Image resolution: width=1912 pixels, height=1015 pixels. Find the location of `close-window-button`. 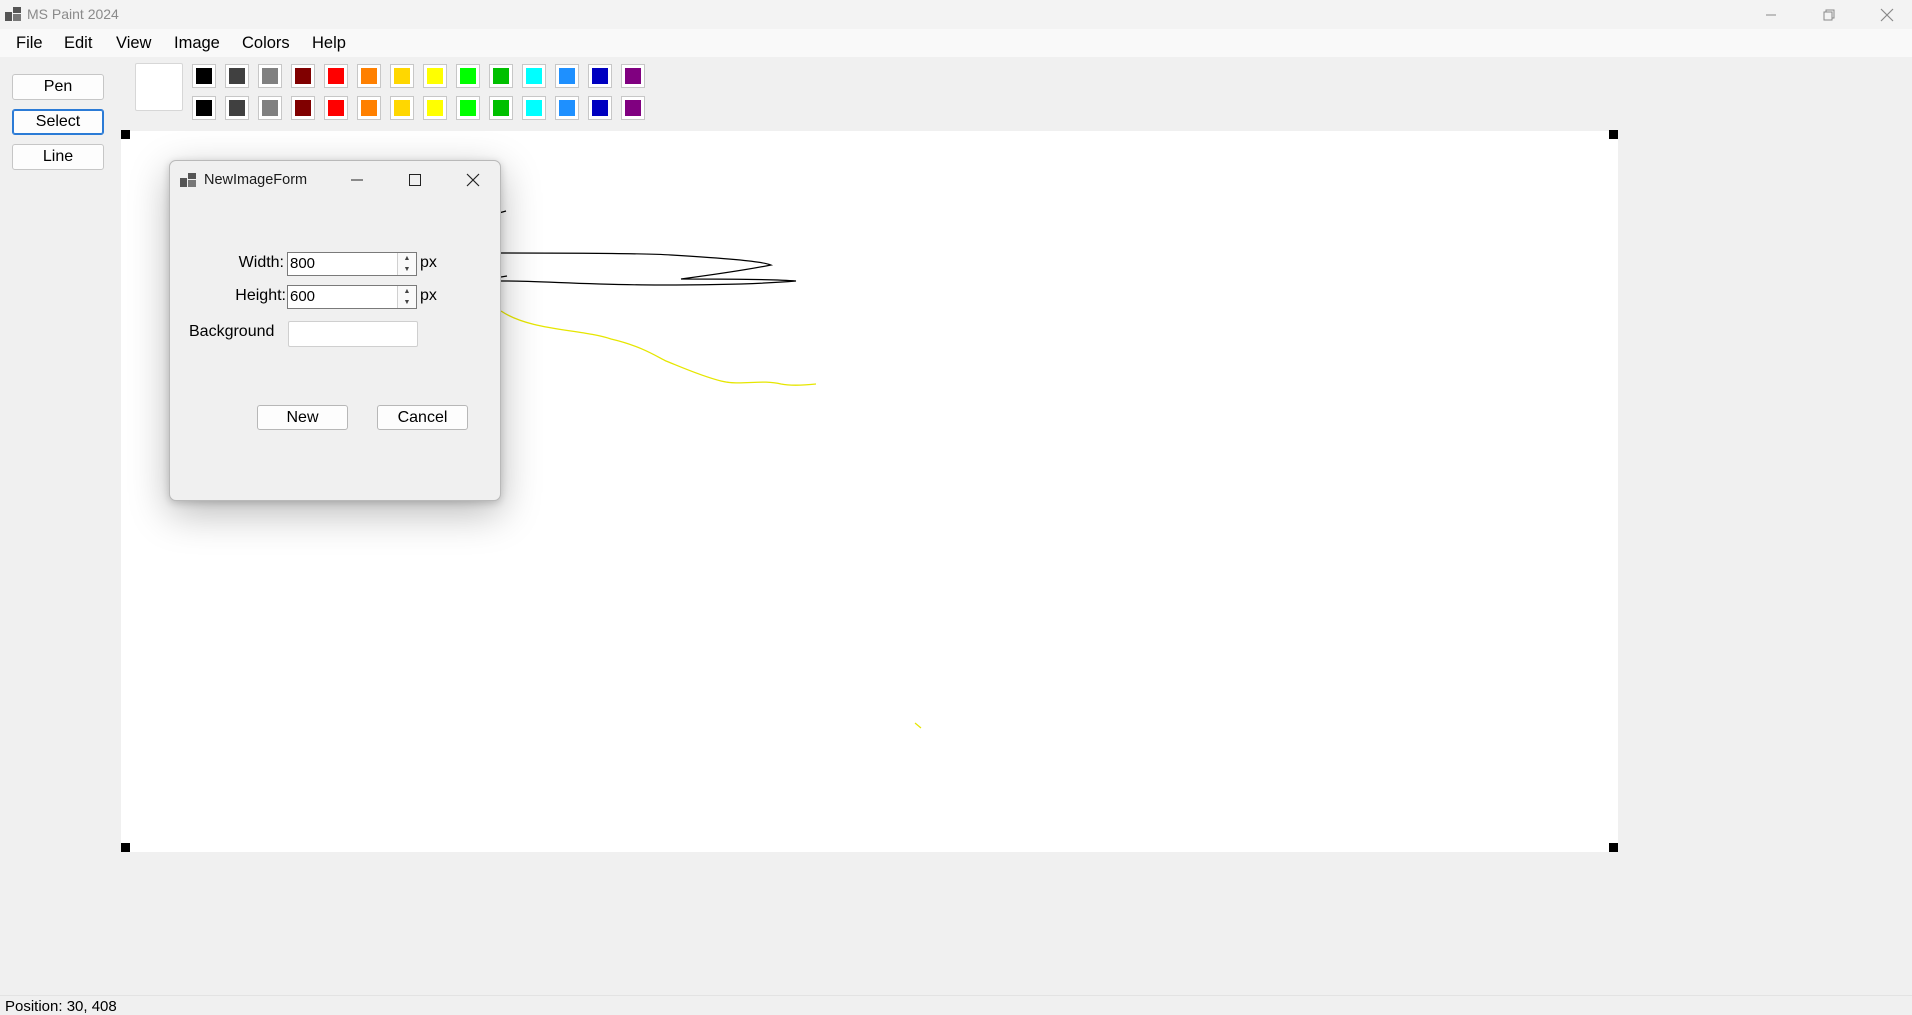

close-window-button is located at coordinates (1885, 14).